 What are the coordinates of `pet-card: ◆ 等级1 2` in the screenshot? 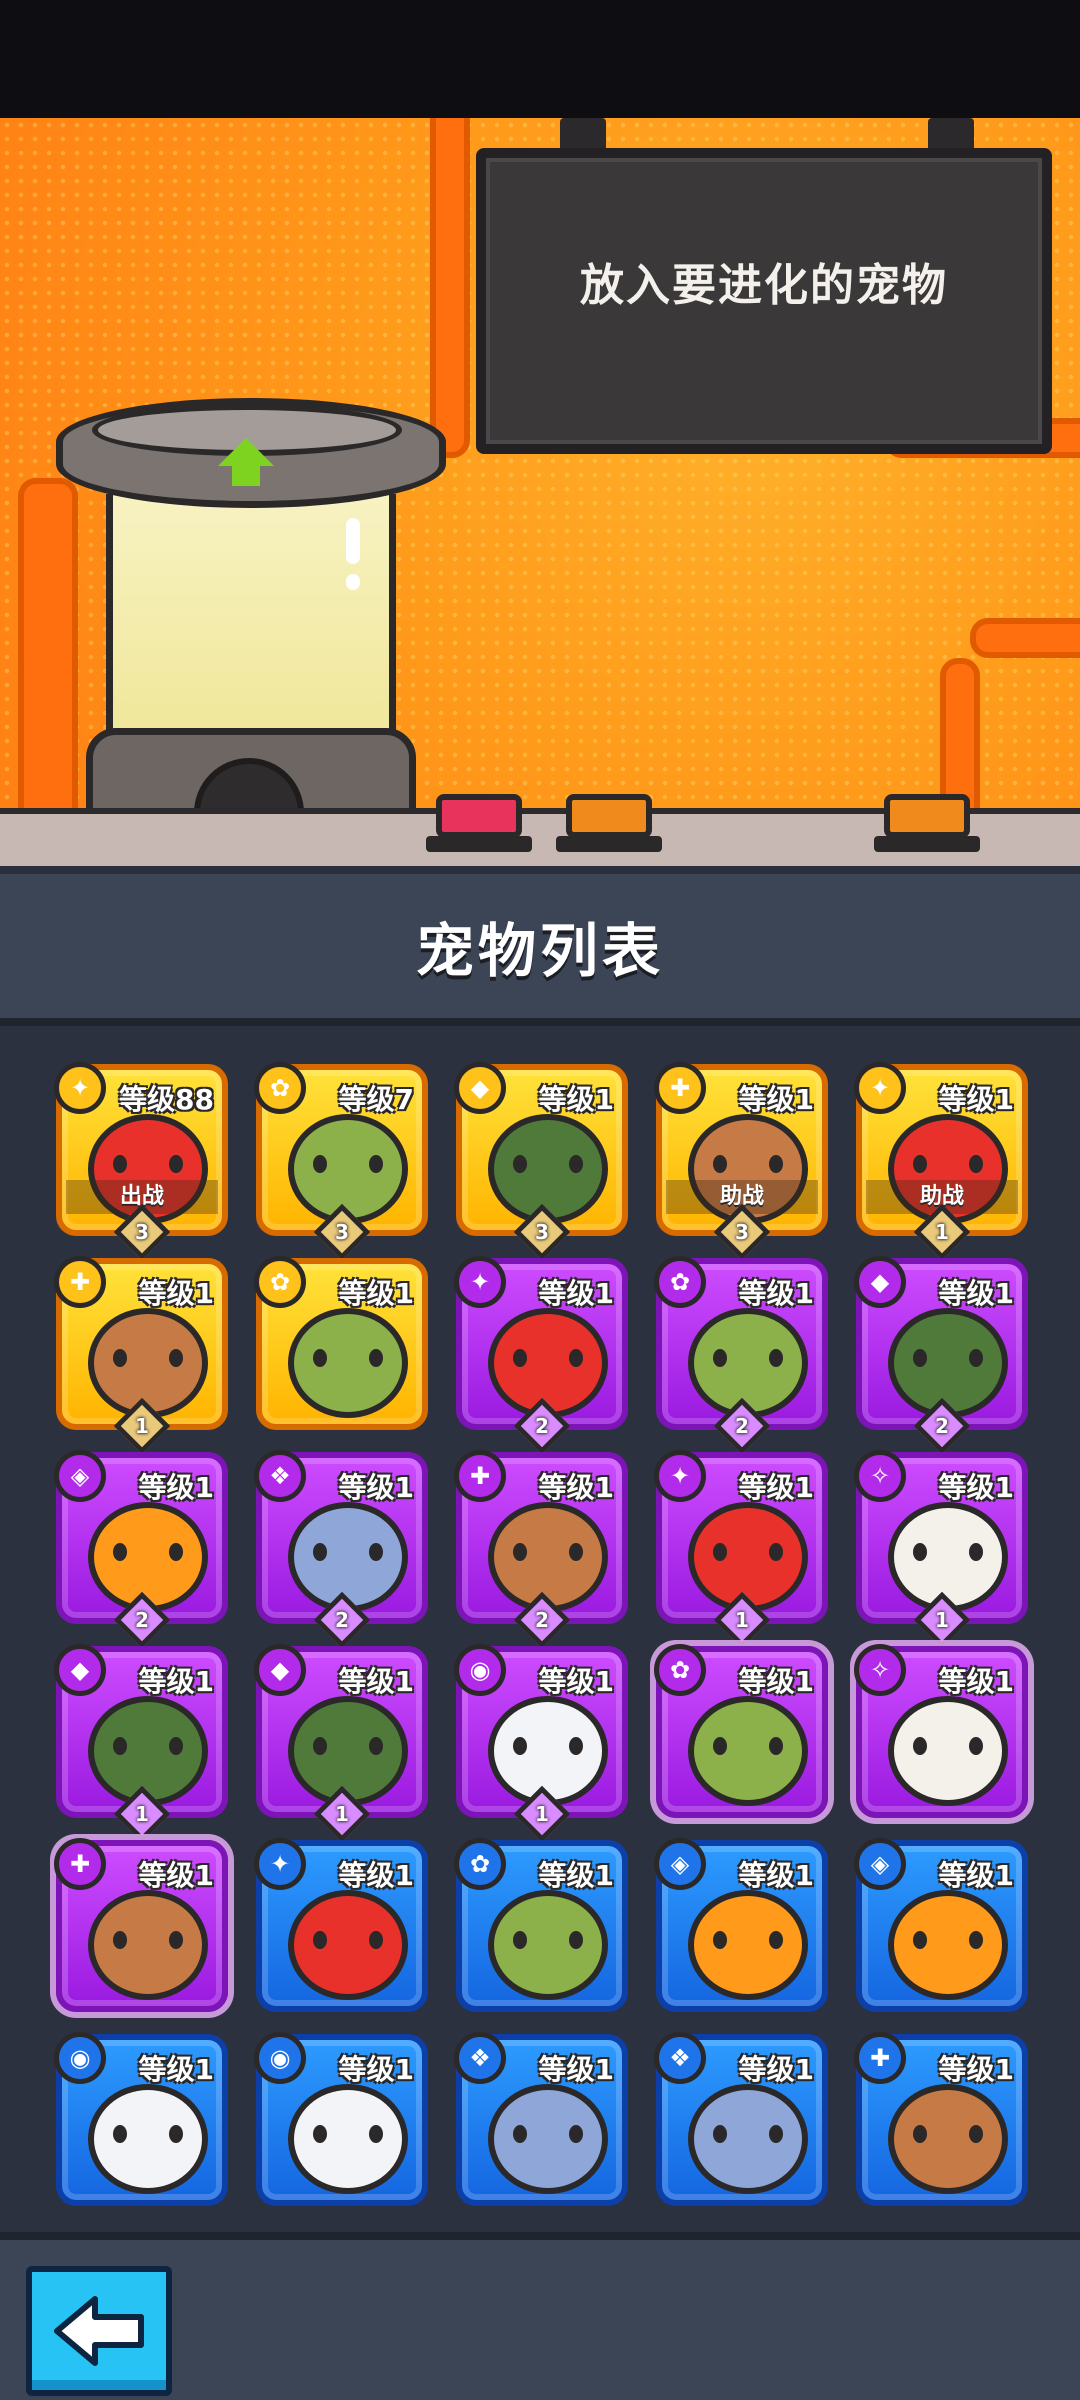 It's located at (941, 1355).